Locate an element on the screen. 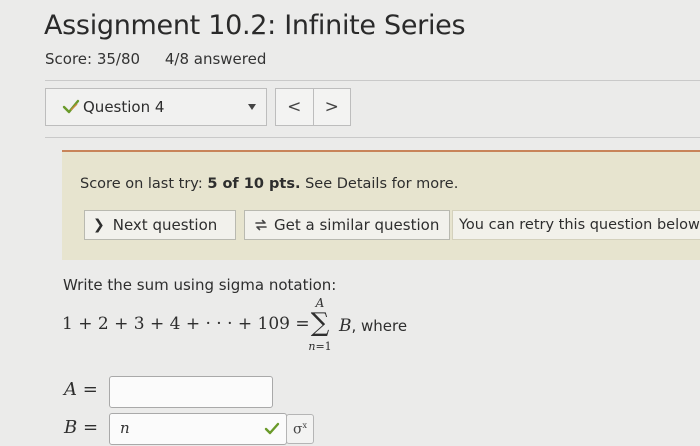 Image resolution: width=700 pixels, height=446 pixels. answer-b-label: B = is located at coordinates (81, 427).